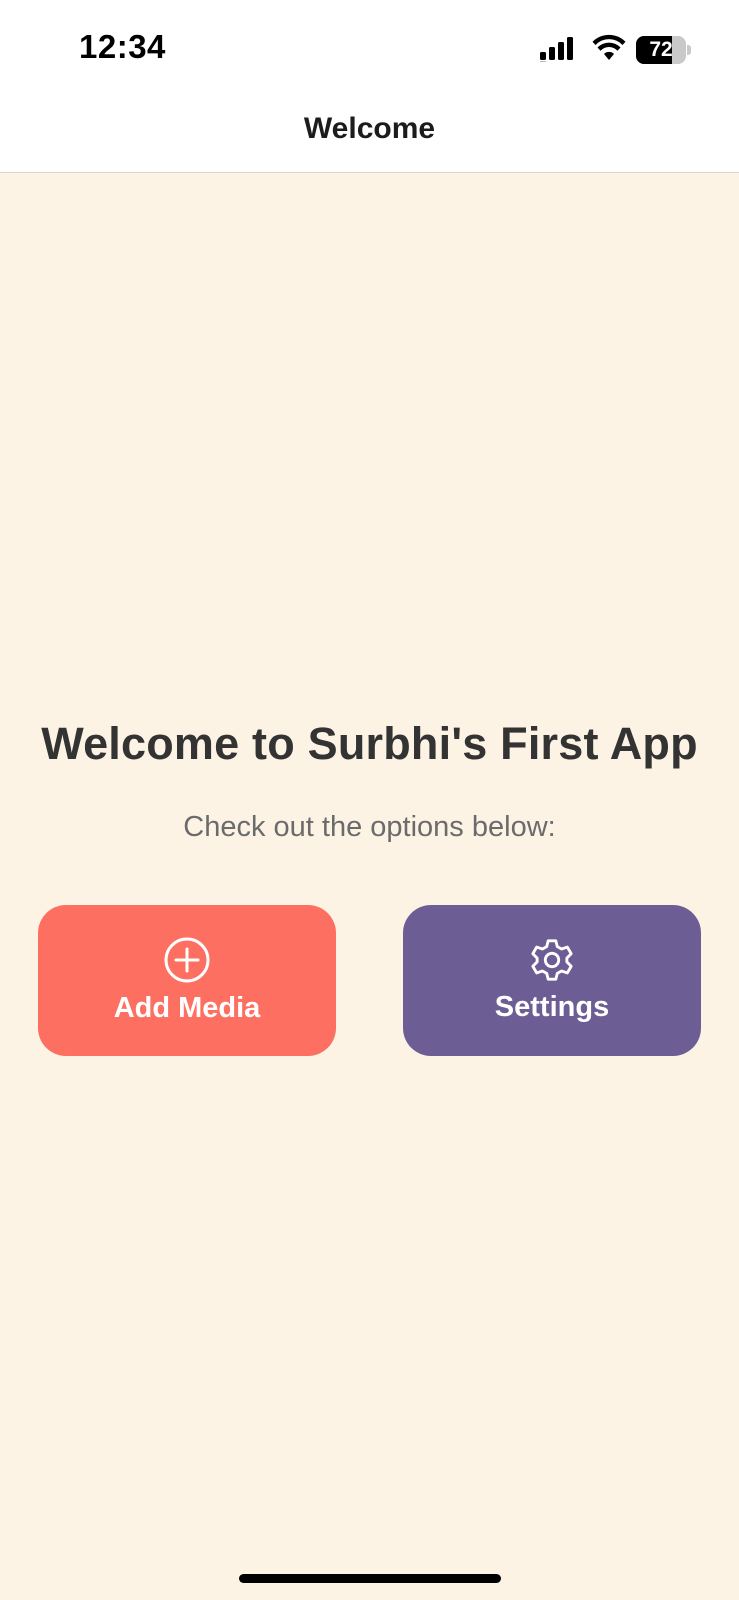 The image size is (739, 1600). Describe the element at coordinates (552, 1007) in the screenshot. I see `settings-label: Settings` at that location.